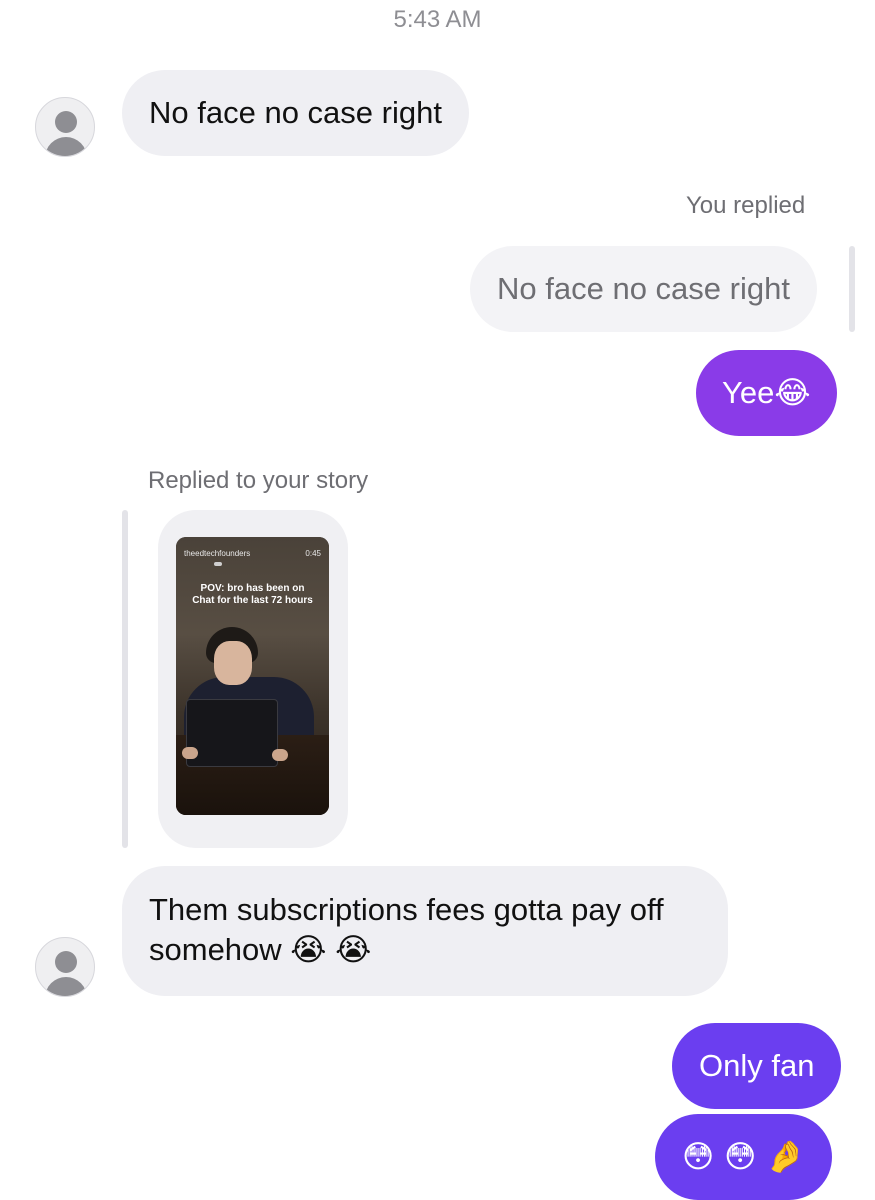 This screenshot has width=875, height=1200. Describe the element at coordinates (233, 663) in the screenshot. I see `person-face` at that location.